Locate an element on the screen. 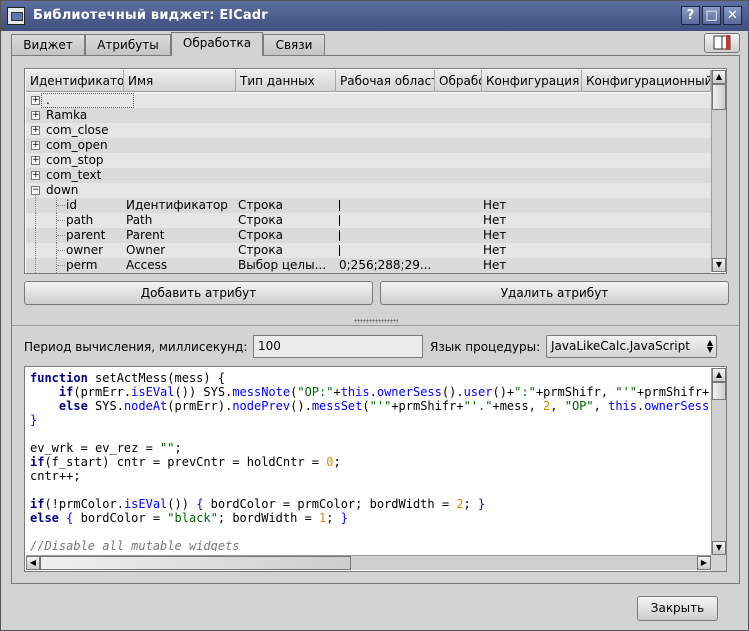  tree-row: + com_stop is located at coordinates (368, 160).